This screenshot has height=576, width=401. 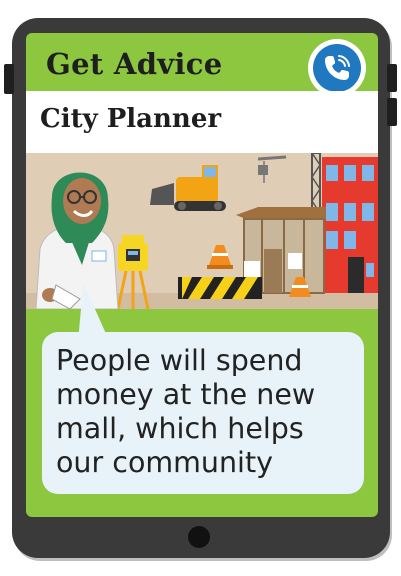 I want to click on home-button, so click(x=199, y=537).